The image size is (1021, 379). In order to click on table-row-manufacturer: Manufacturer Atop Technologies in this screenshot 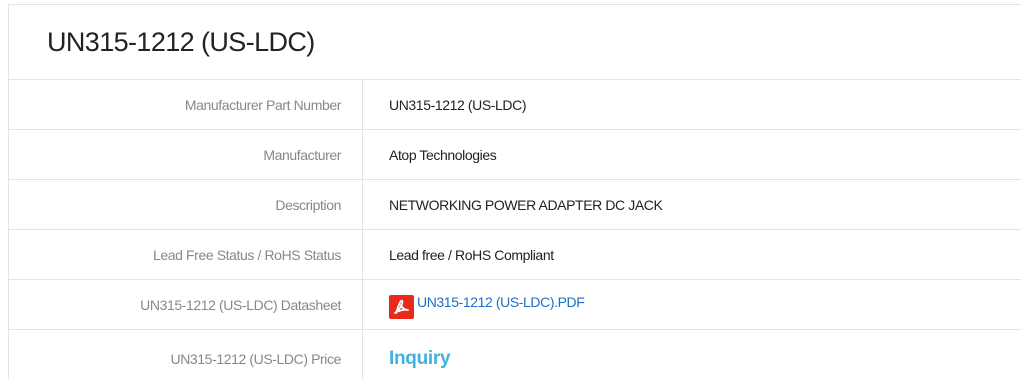, I will do `click(515, 155)`.